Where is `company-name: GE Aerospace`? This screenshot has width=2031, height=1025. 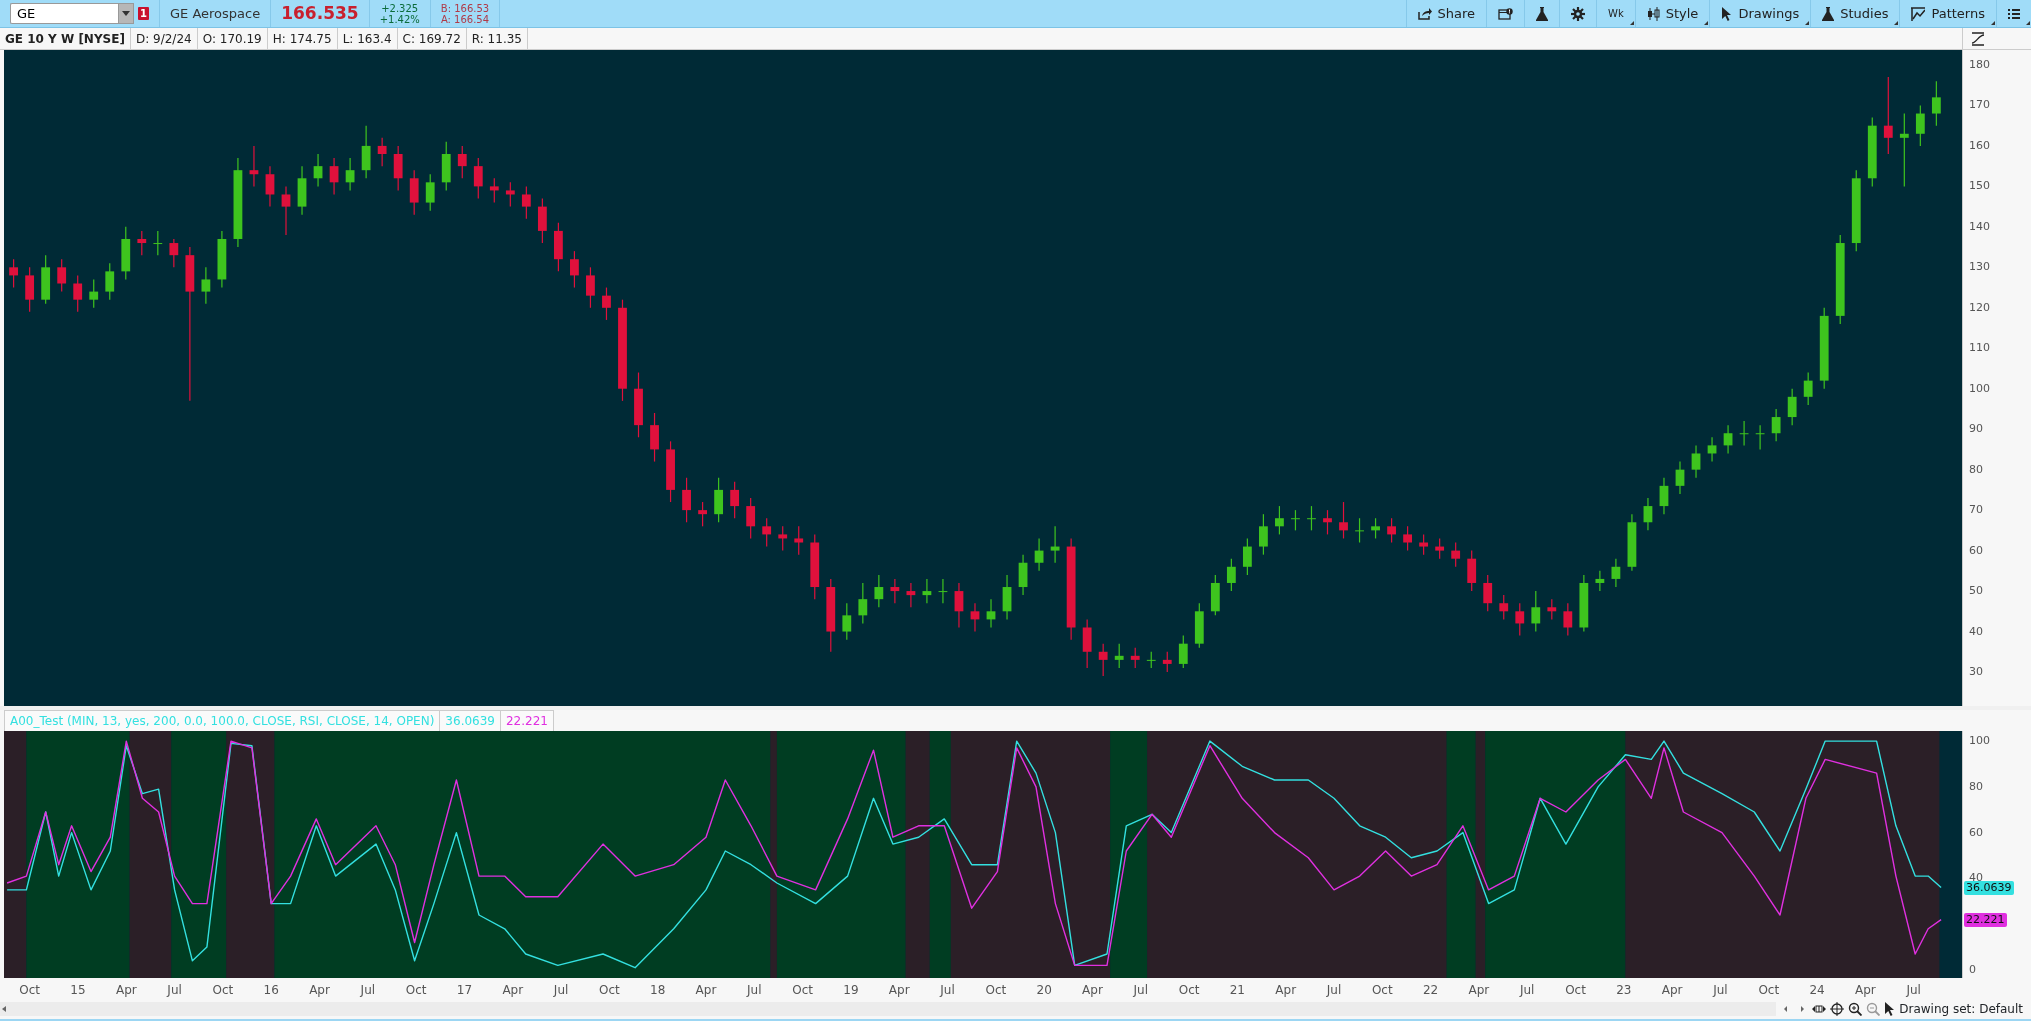
company-name: GE Aerospace is located at coordinates (215, 13).